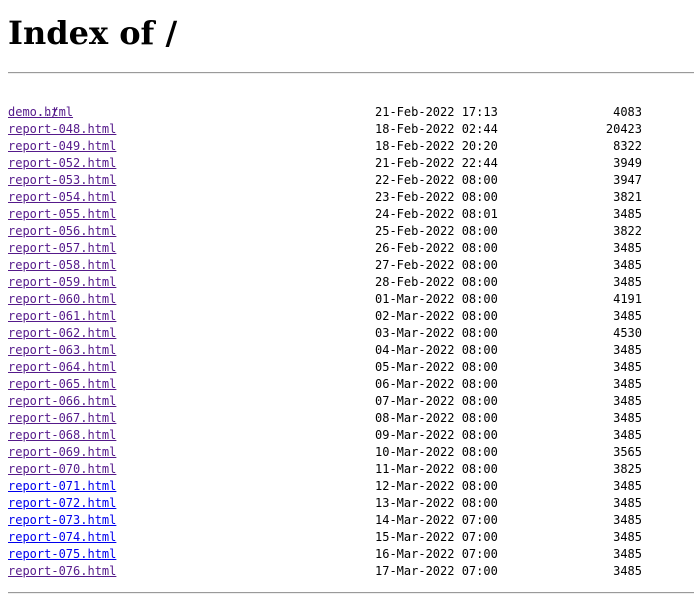  I want to click on file-row: report-062.html 03-Mar-2022 08:00 4530, so click(351, 333).